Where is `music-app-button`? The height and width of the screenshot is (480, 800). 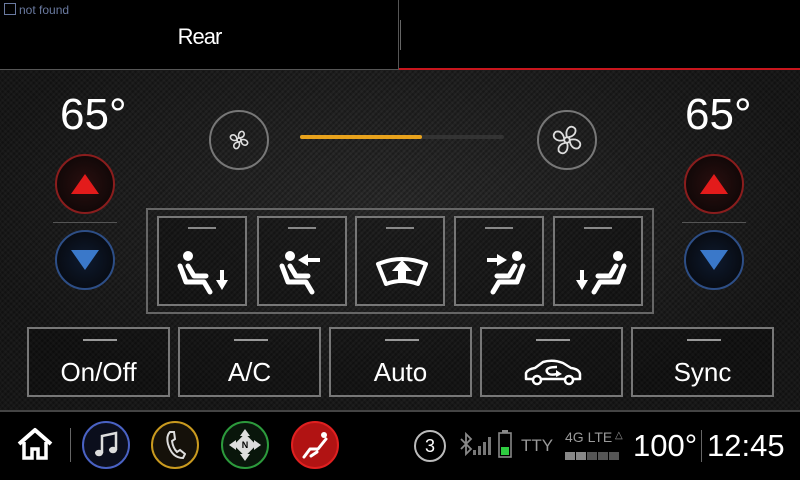
music-app-button is located at coordinates (106, 445).